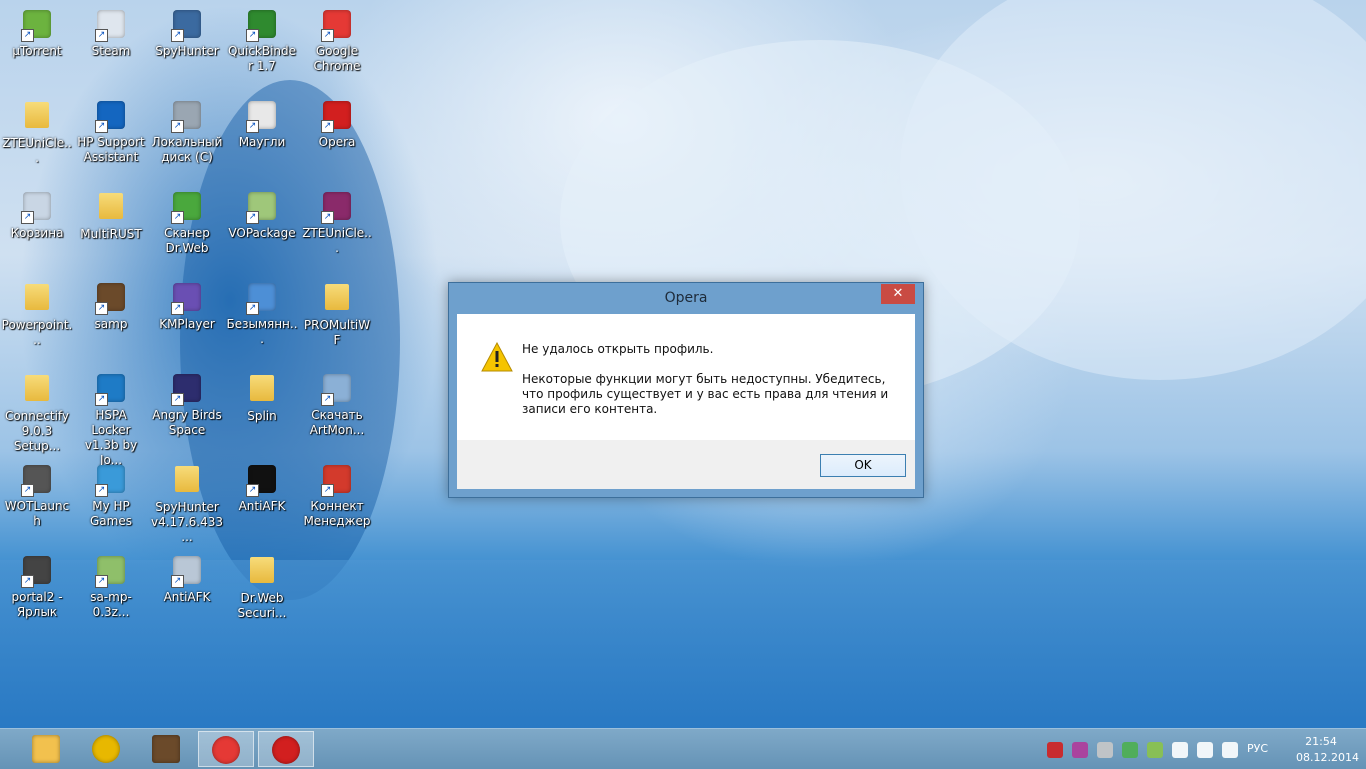 The image size is (1366, 769). I want to click on signal-tray-icon, so click(1205, 750).